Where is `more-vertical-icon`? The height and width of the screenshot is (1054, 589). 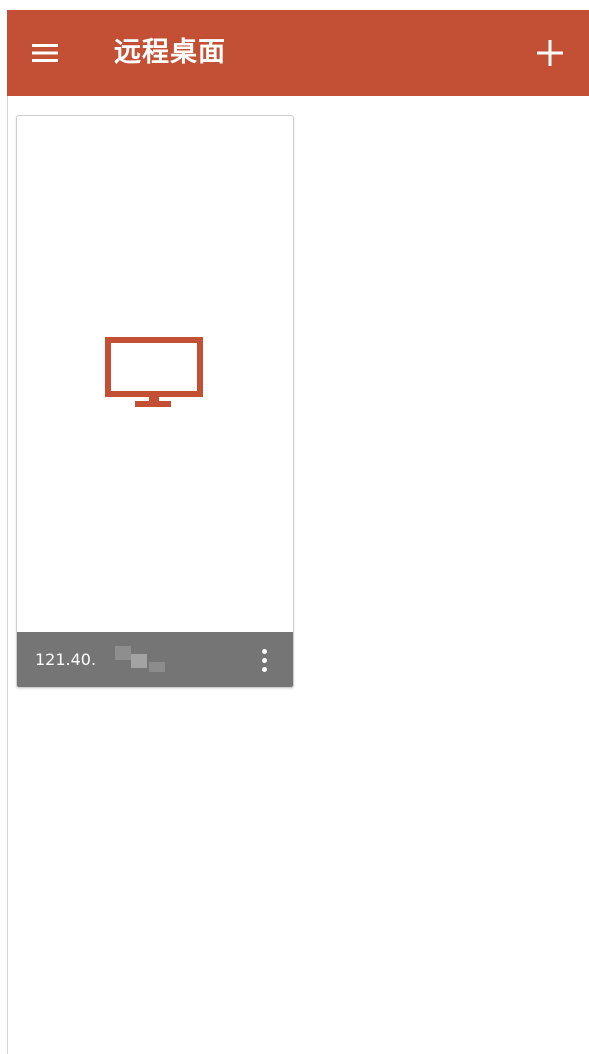
more-vertical-icon is located at coordinates (264, 651).